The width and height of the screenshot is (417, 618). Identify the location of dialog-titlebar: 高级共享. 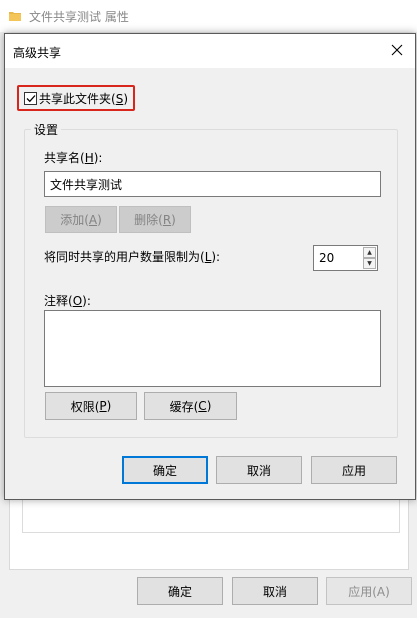
(210, 51).